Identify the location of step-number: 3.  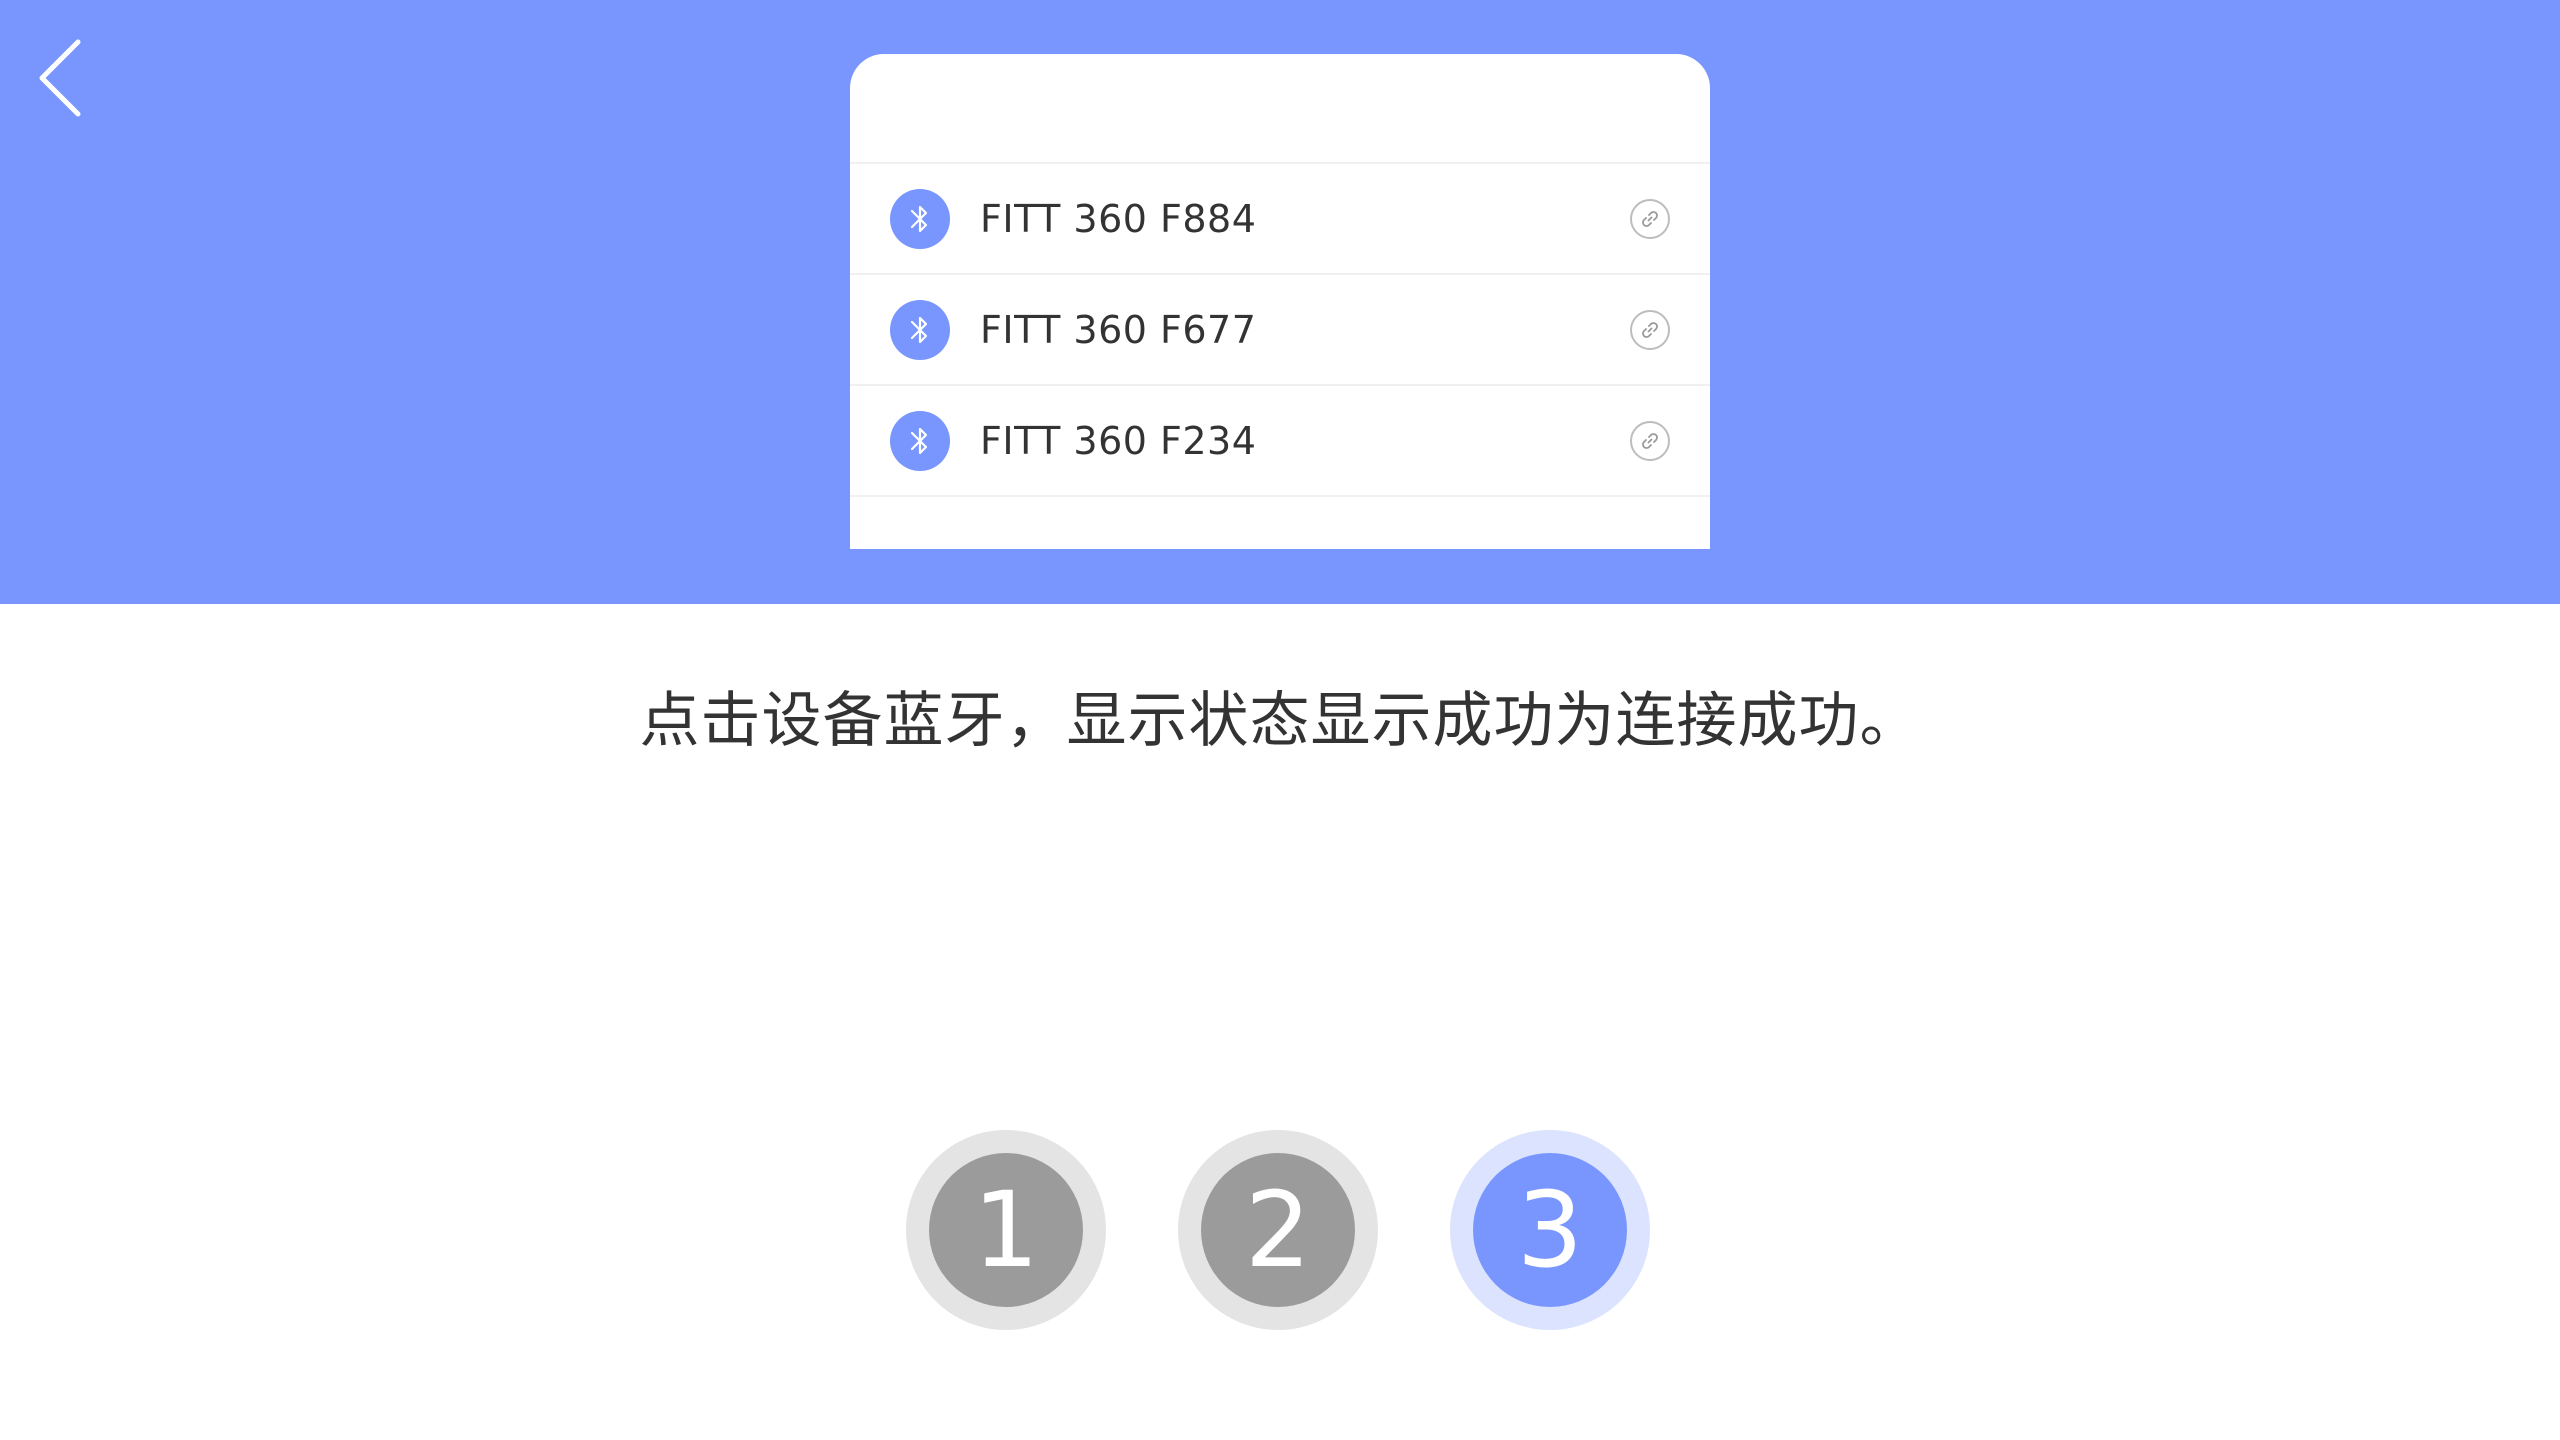
(1550, 1230).